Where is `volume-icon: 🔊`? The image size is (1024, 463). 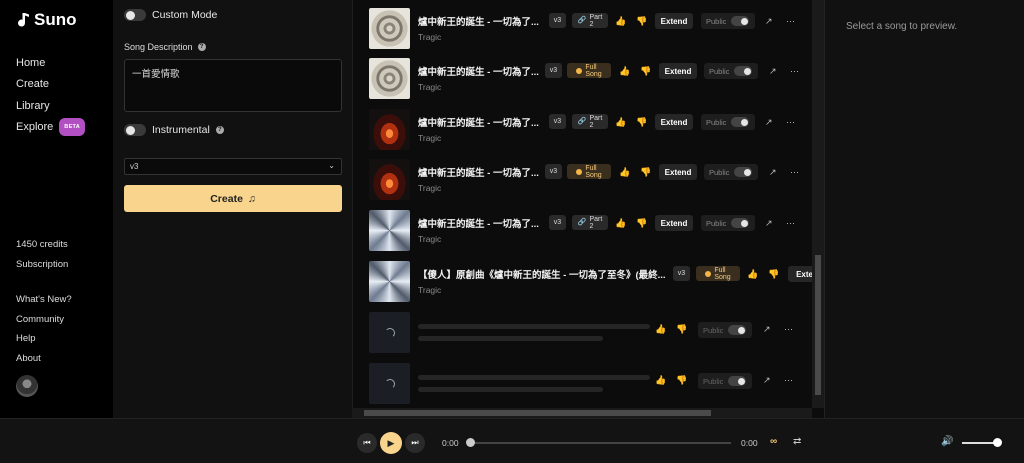
volume-icon: 🔊 is located at coordinates (947, 441).